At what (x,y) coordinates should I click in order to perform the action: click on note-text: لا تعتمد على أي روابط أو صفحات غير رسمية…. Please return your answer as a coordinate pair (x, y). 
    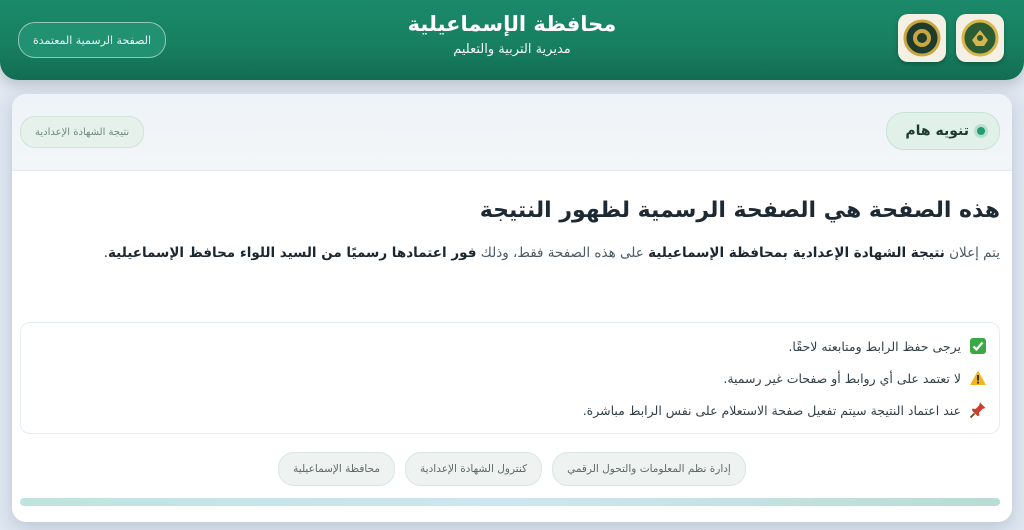
    Looking at the image, I should click on (842, 378).